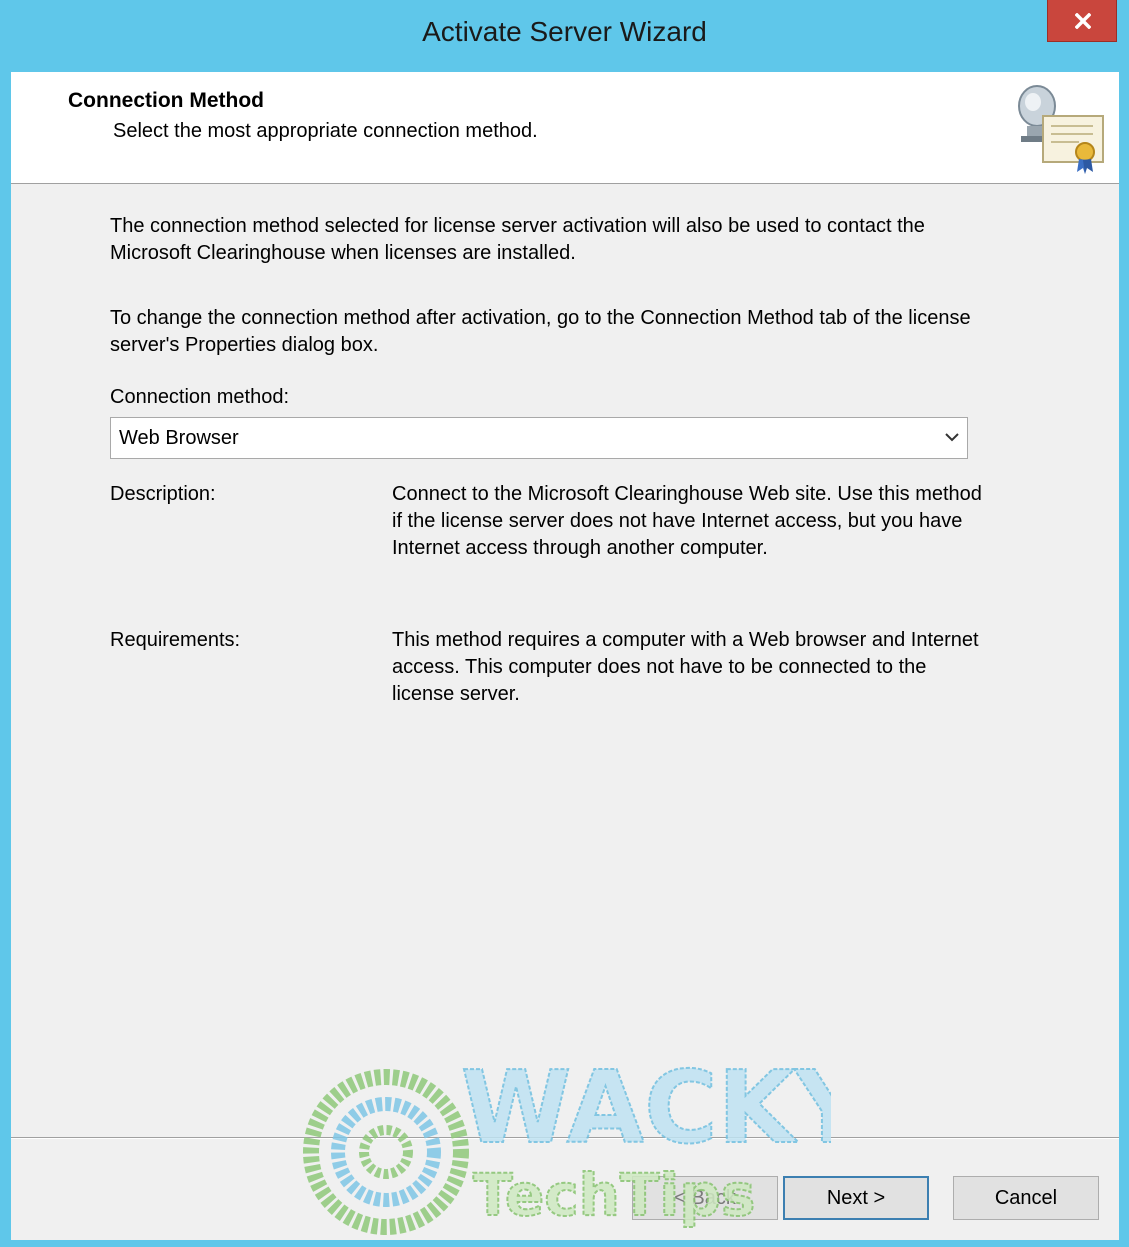 Image resolution: width=1129 pixels, height=1247 pixels. Describe the element at coordinates (952, 437) in the screenshot. I see `chevron-down-icon` at that location.